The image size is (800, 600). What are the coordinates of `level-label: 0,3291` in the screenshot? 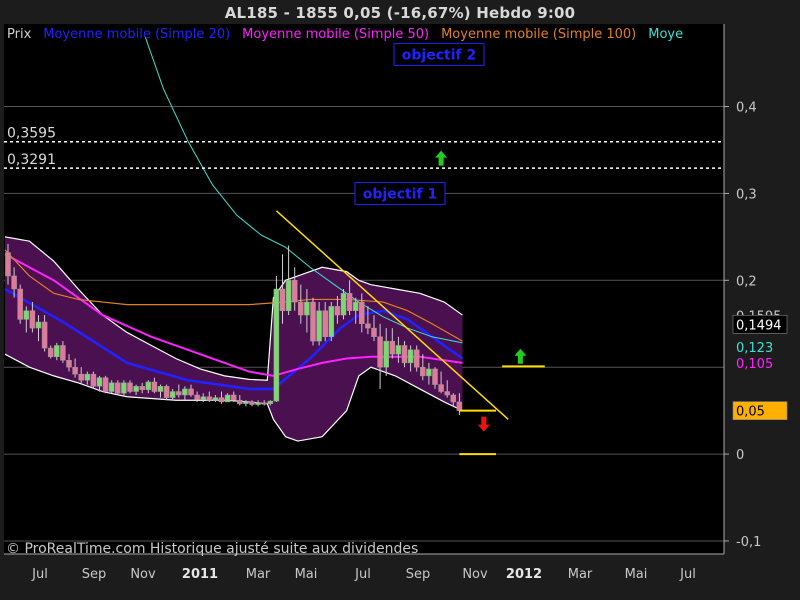 It's located at (31, 160).